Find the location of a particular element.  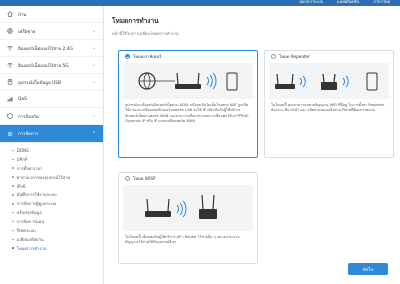

router-mode-illustration is located at coordinates (188, 81).